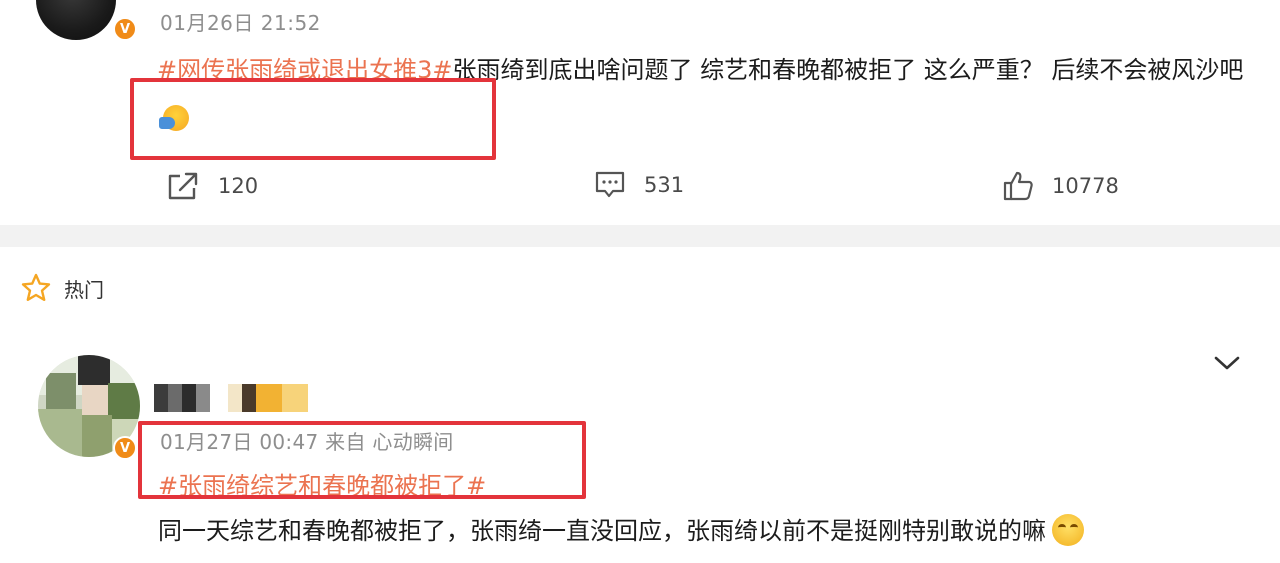  Describe the element at coordinates (610, 184) in the screenshot. I see `comment-icon` at that location.